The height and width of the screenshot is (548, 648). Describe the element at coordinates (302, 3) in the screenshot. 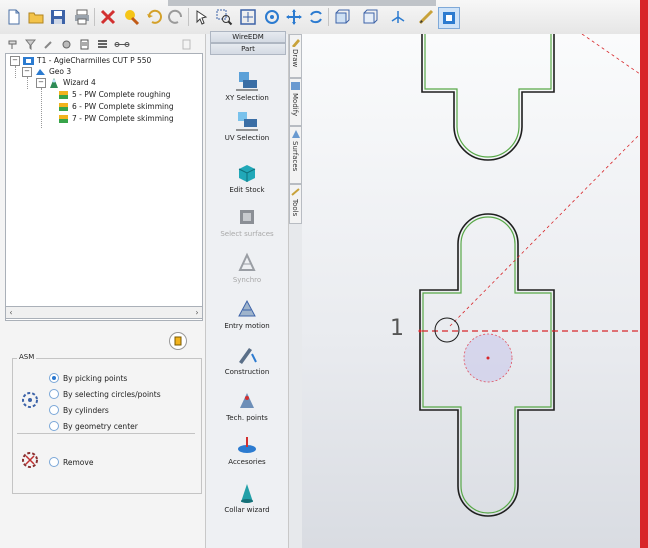

I see `title-strip` at that location.